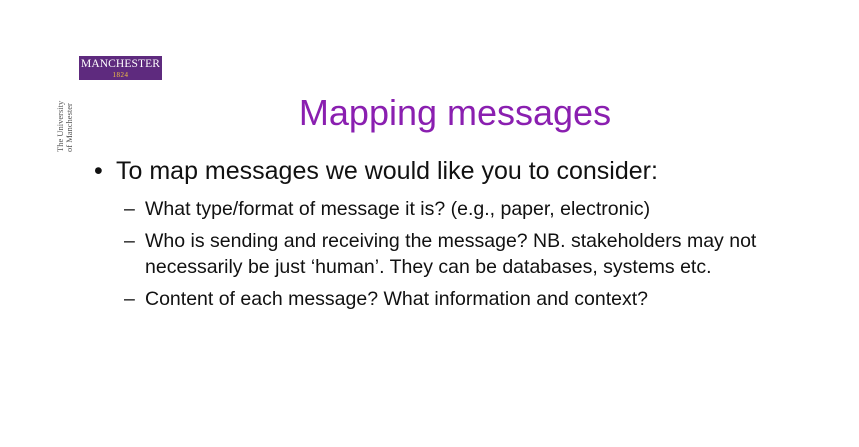 The height and width of the screenshot is (447, 859). I want to click on university-logo: MANCHESTER 1824, so click(120, 68).